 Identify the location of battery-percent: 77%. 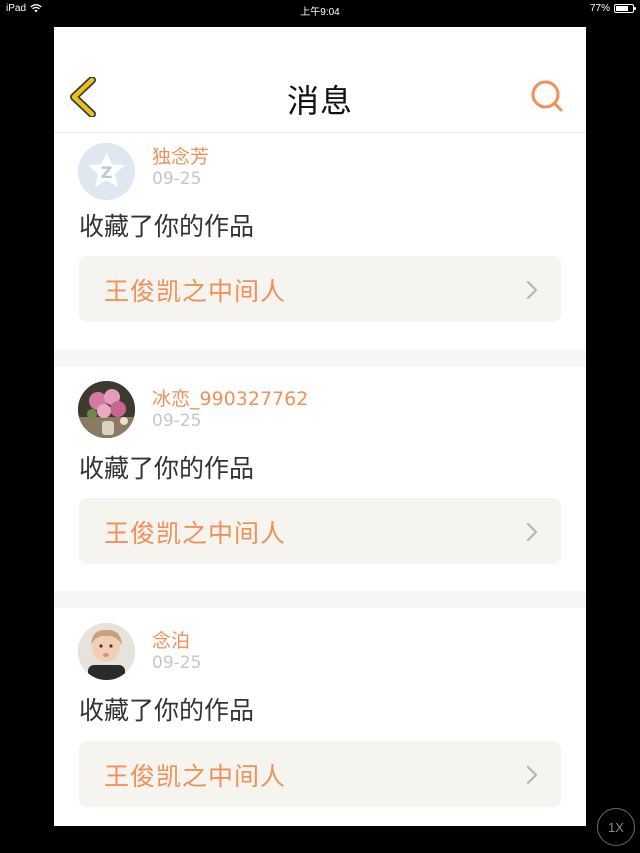
(599, 8).